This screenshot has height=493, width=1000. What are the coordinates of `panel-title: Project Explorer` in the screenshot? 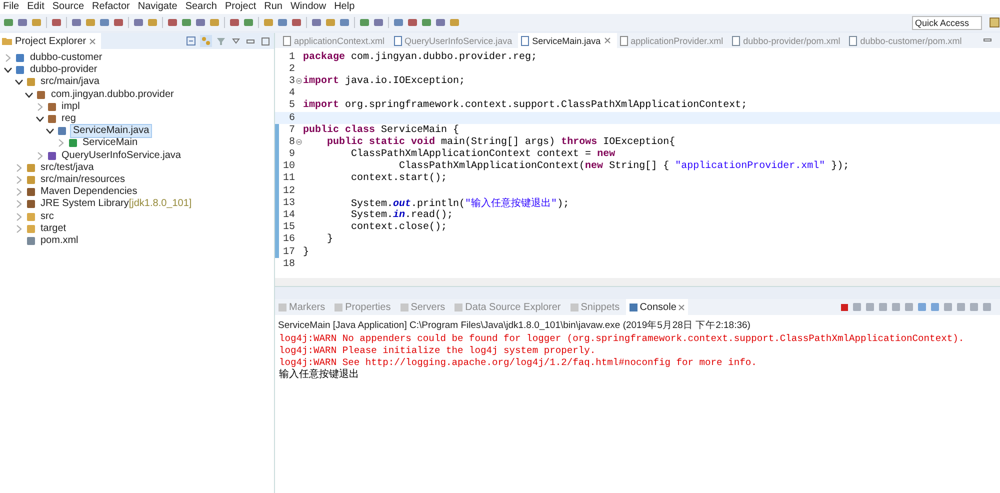 It's located at (50, 41).